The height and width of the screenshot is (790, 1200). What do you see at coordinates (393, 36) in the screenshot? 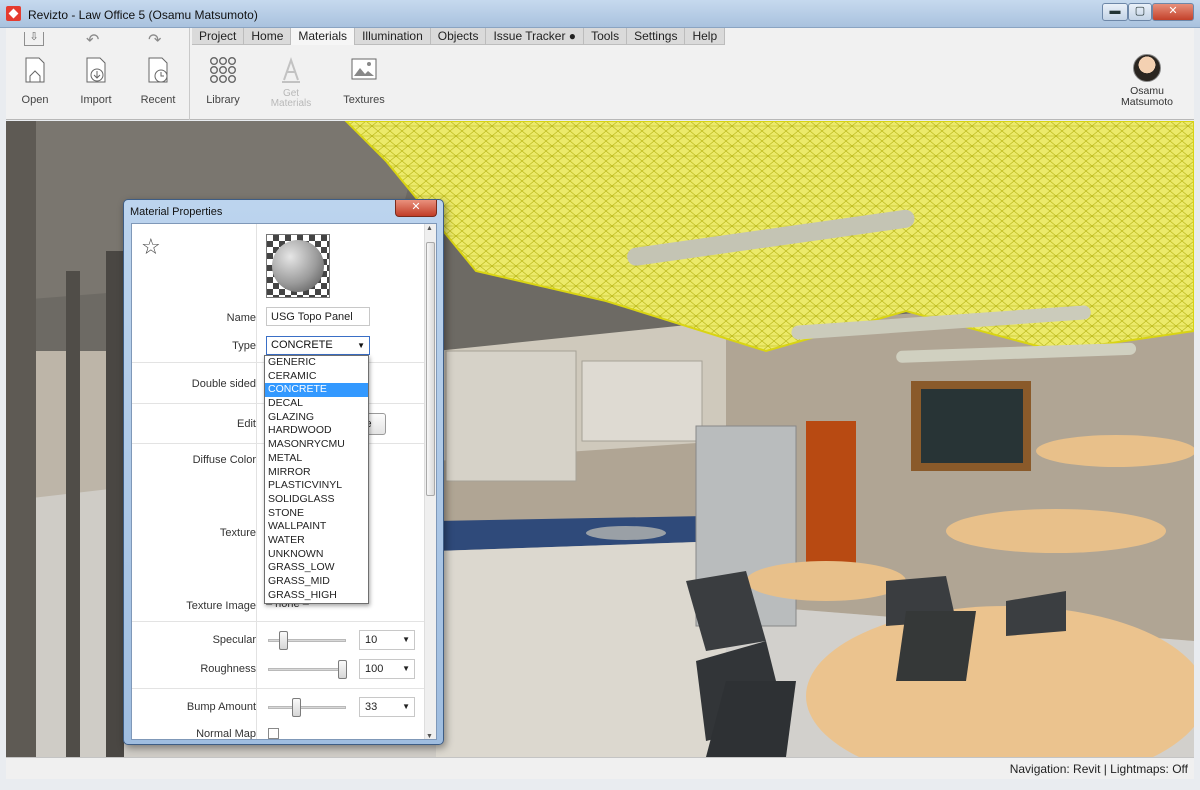
I see `tab-illumination: Illumination` at bounding box center [393, 36].